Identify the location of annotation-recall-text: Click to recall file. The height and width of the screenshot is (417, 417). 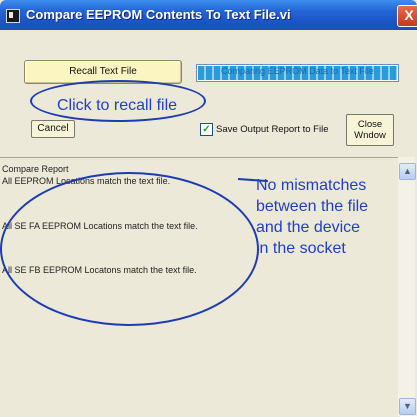
(117, 105).